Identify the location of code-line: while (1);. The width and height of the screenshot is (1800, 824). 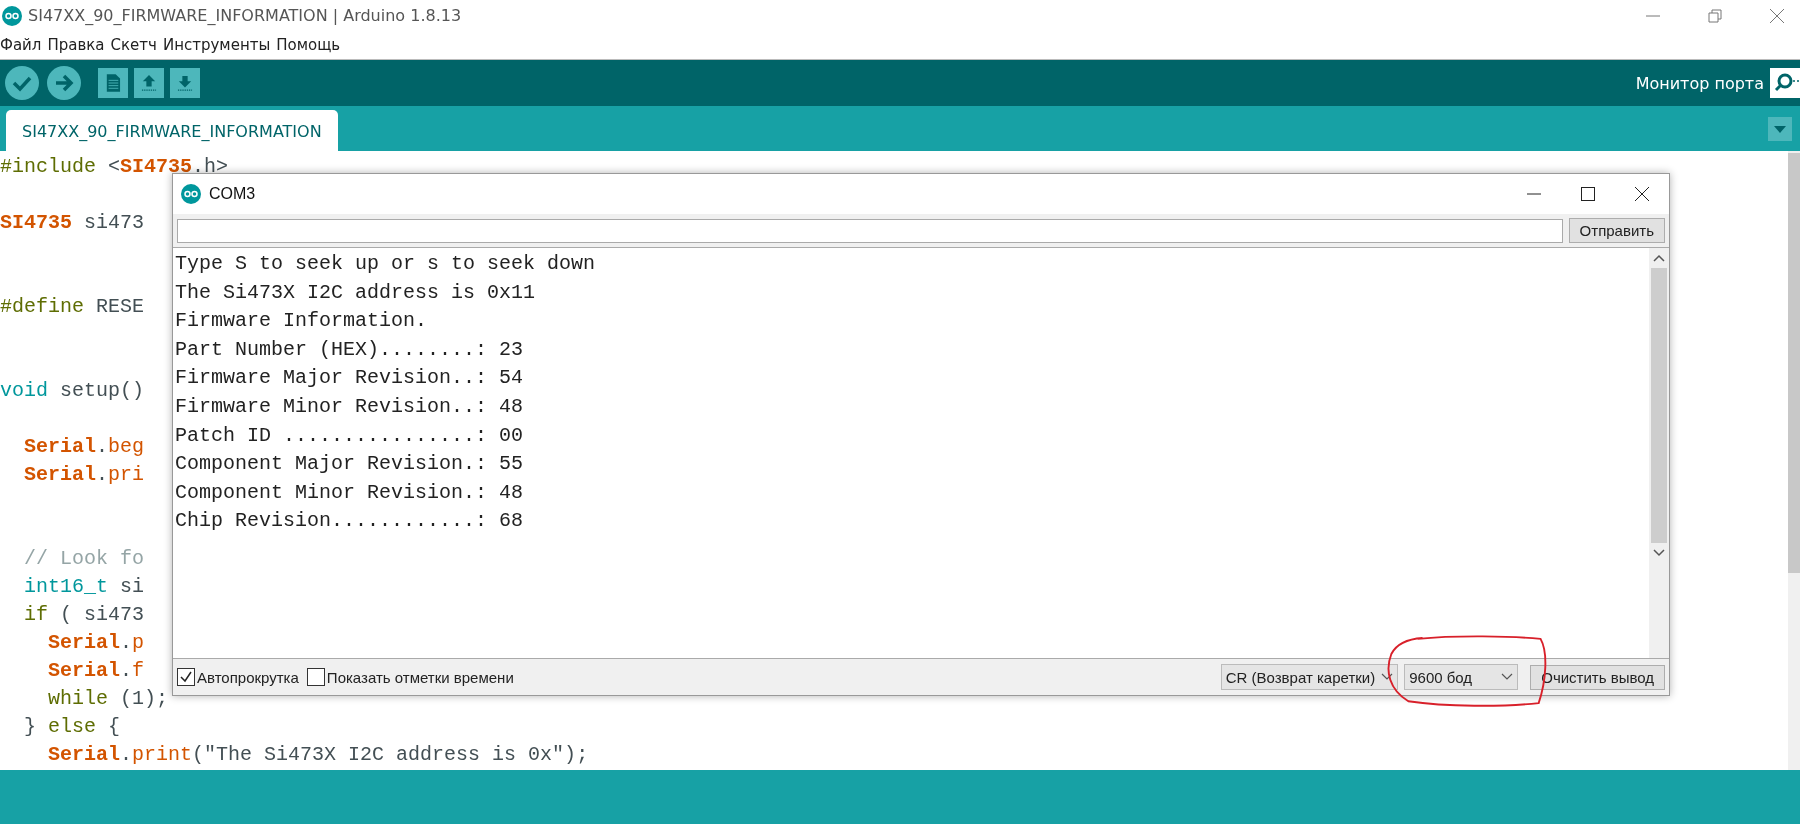
(108, 699).